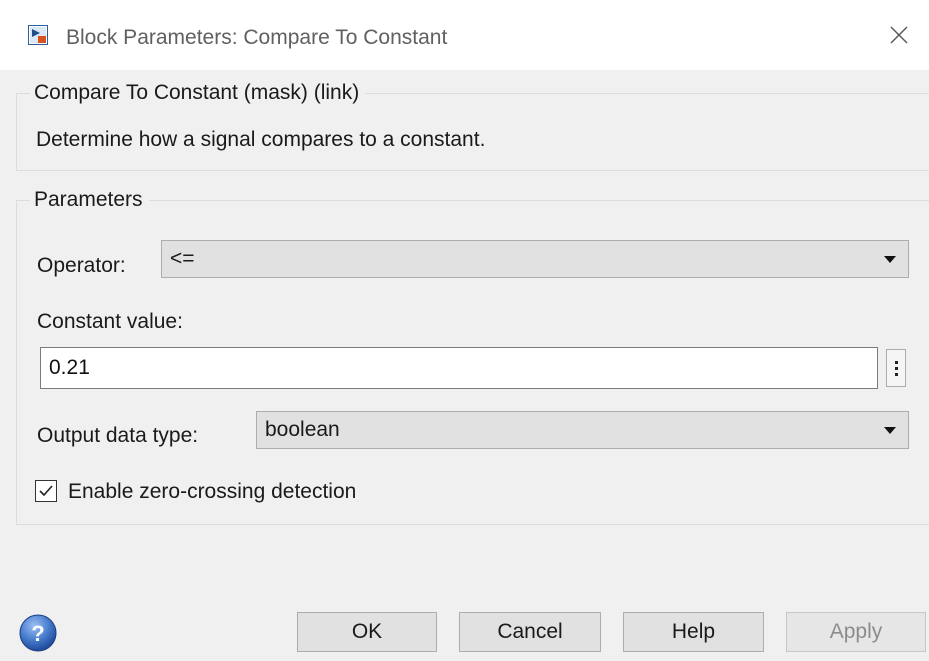 This screenshot has height=661, width=929. I want to click on more-options-button, so click(896, 368).